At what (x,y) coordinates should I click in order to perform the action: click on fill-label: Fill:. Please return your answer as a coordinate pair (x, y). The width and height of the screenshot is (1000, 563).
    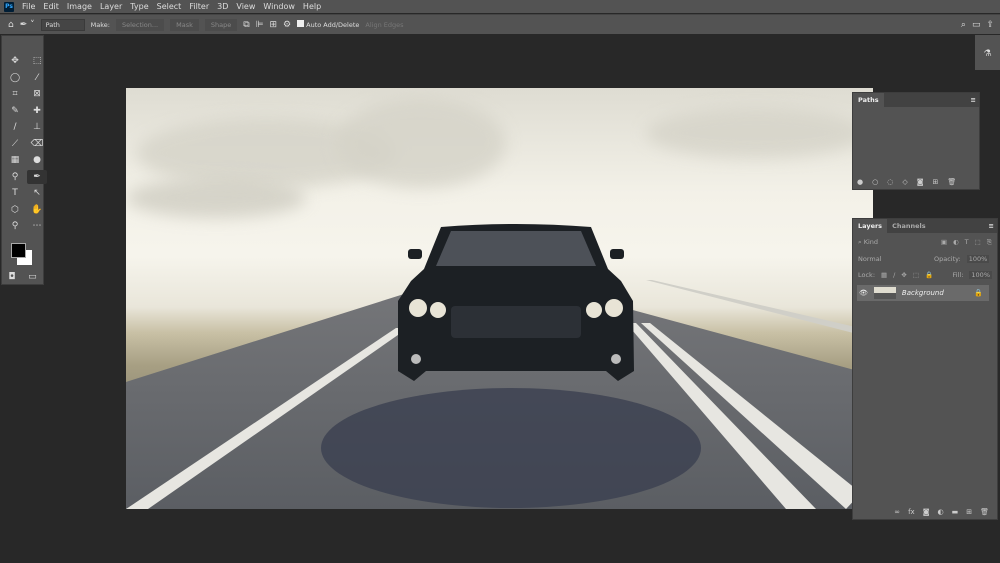
    Looking at the image, I should click on (958, 275).